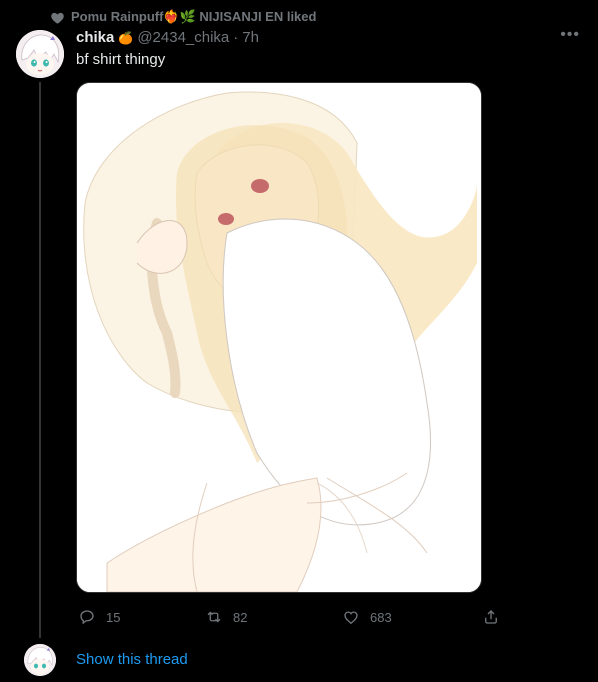  Describe the element at coordinates (132, 659) in the screenshot. I see `show-thread-link: Show this thread` at that location.